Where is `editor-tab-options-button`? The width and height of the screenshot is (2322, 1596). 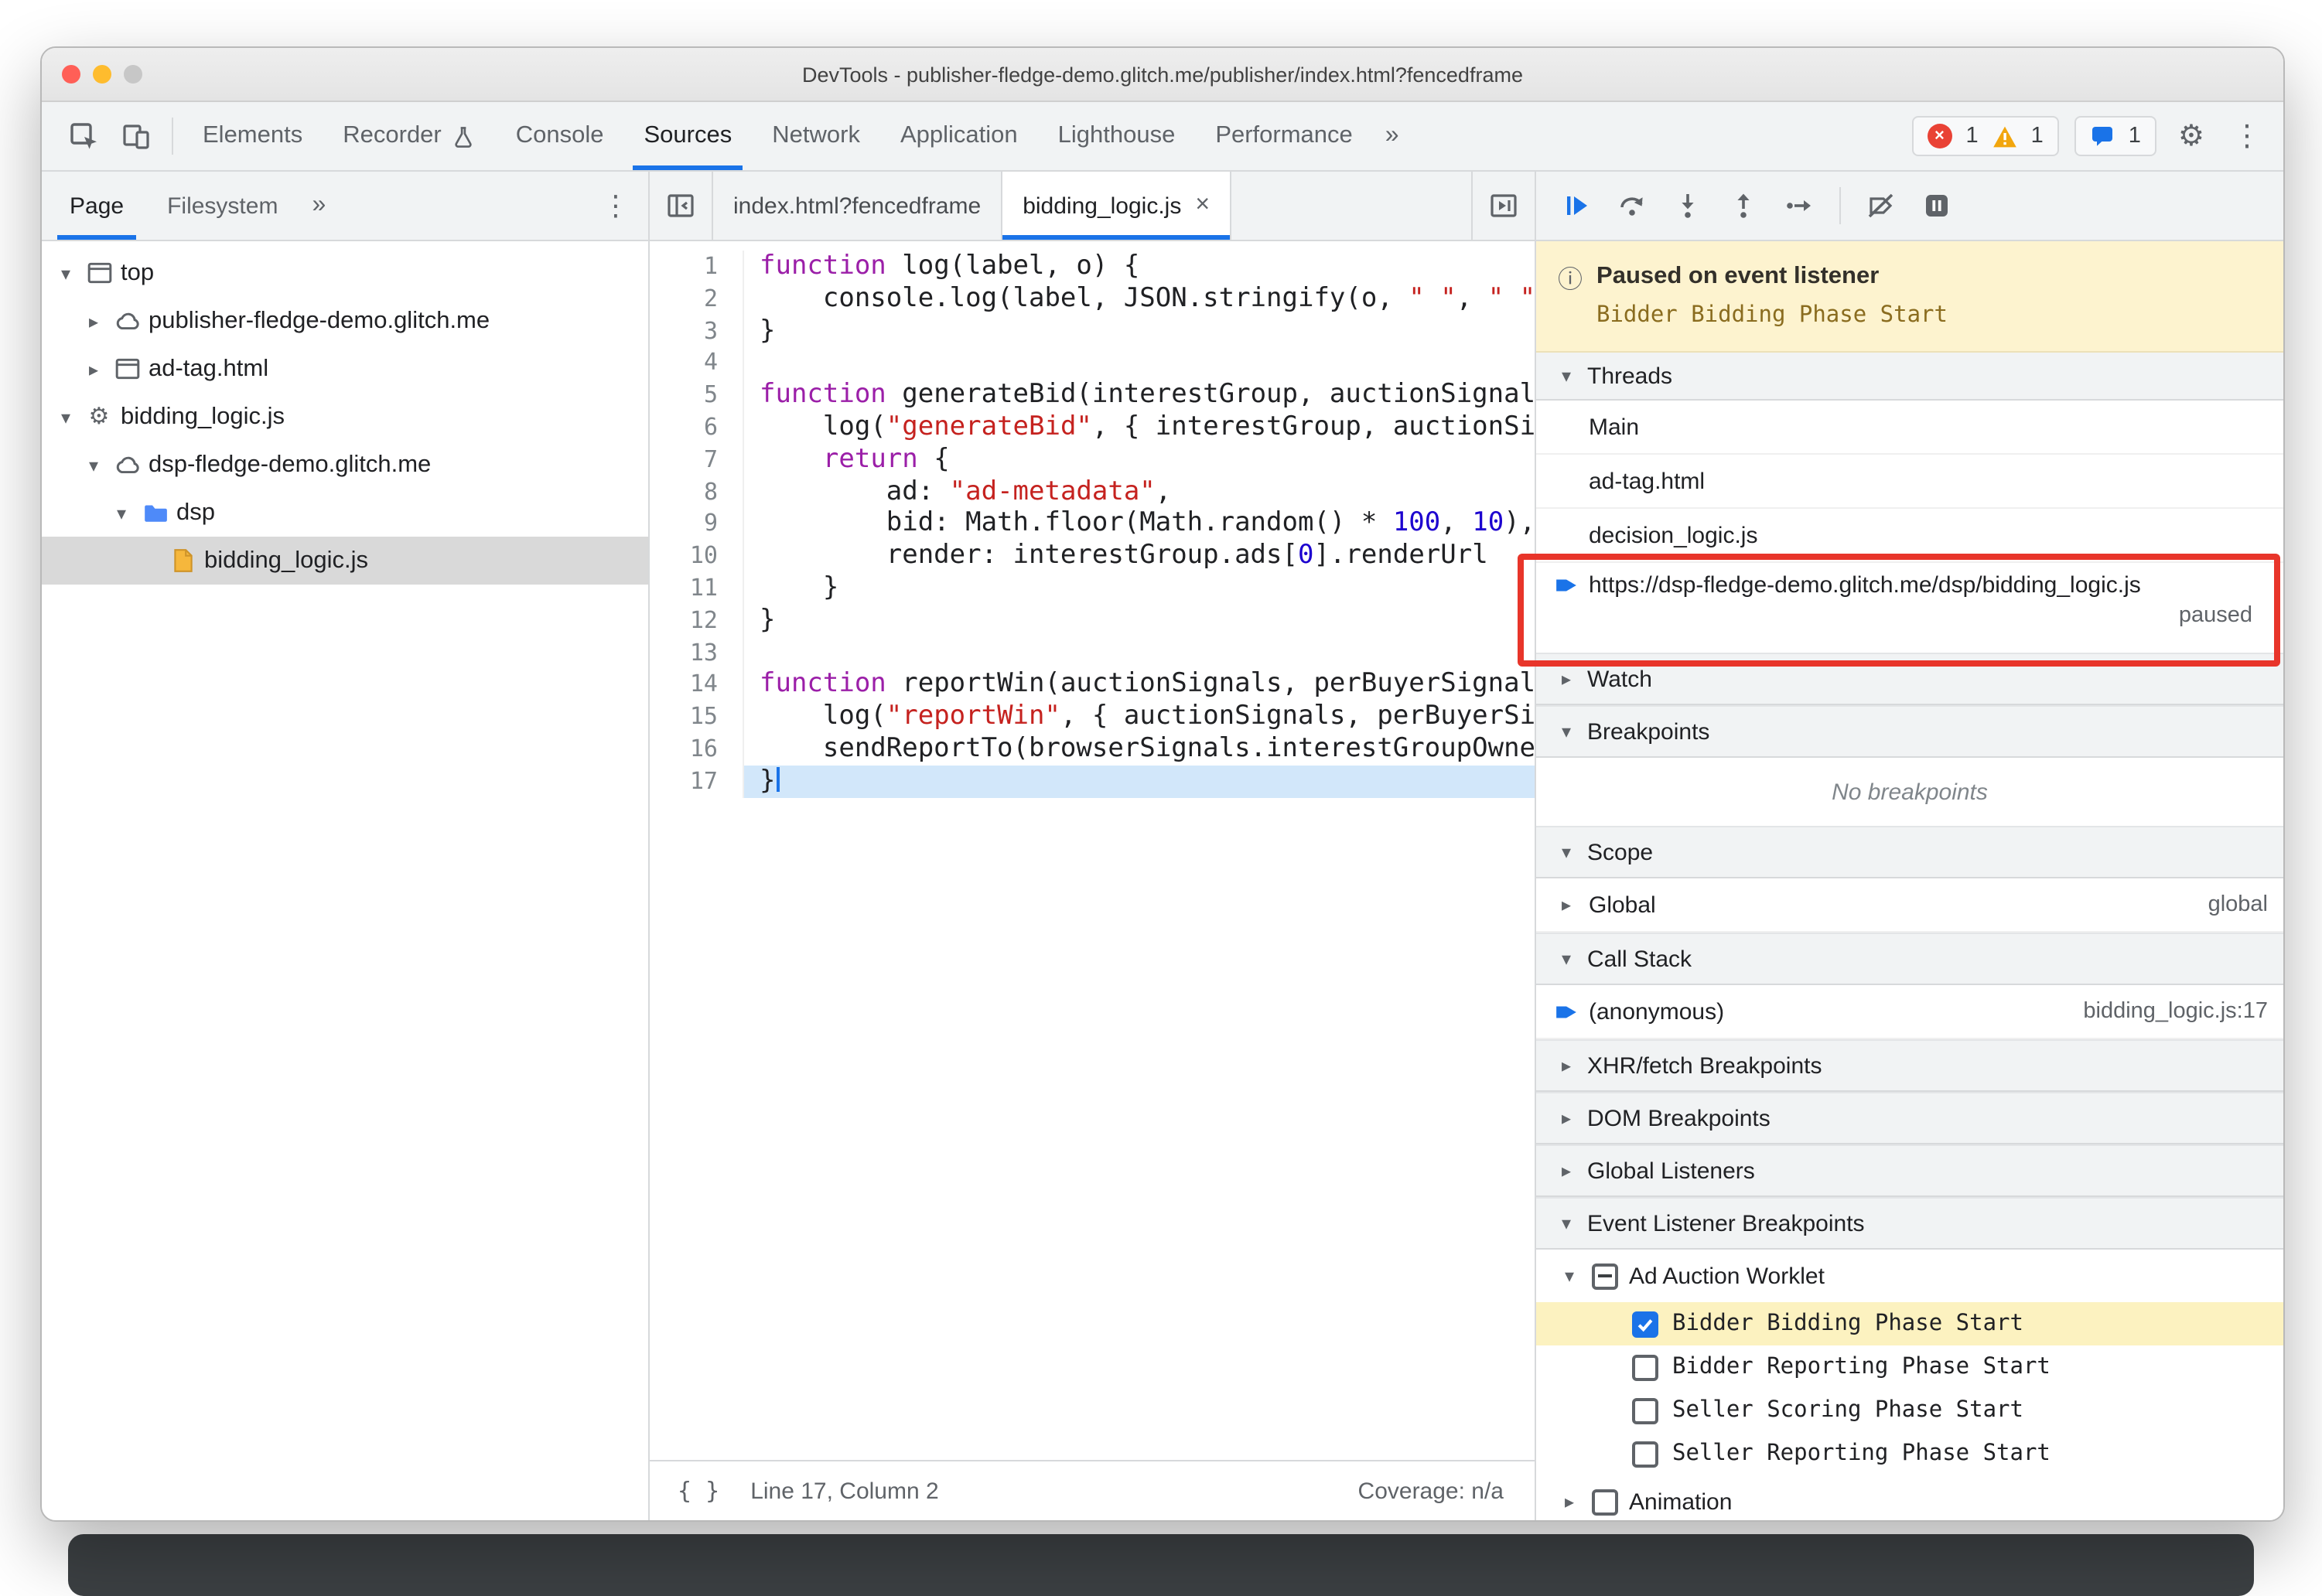
editor-tab-options-button is located at coordinates (1503, 206).